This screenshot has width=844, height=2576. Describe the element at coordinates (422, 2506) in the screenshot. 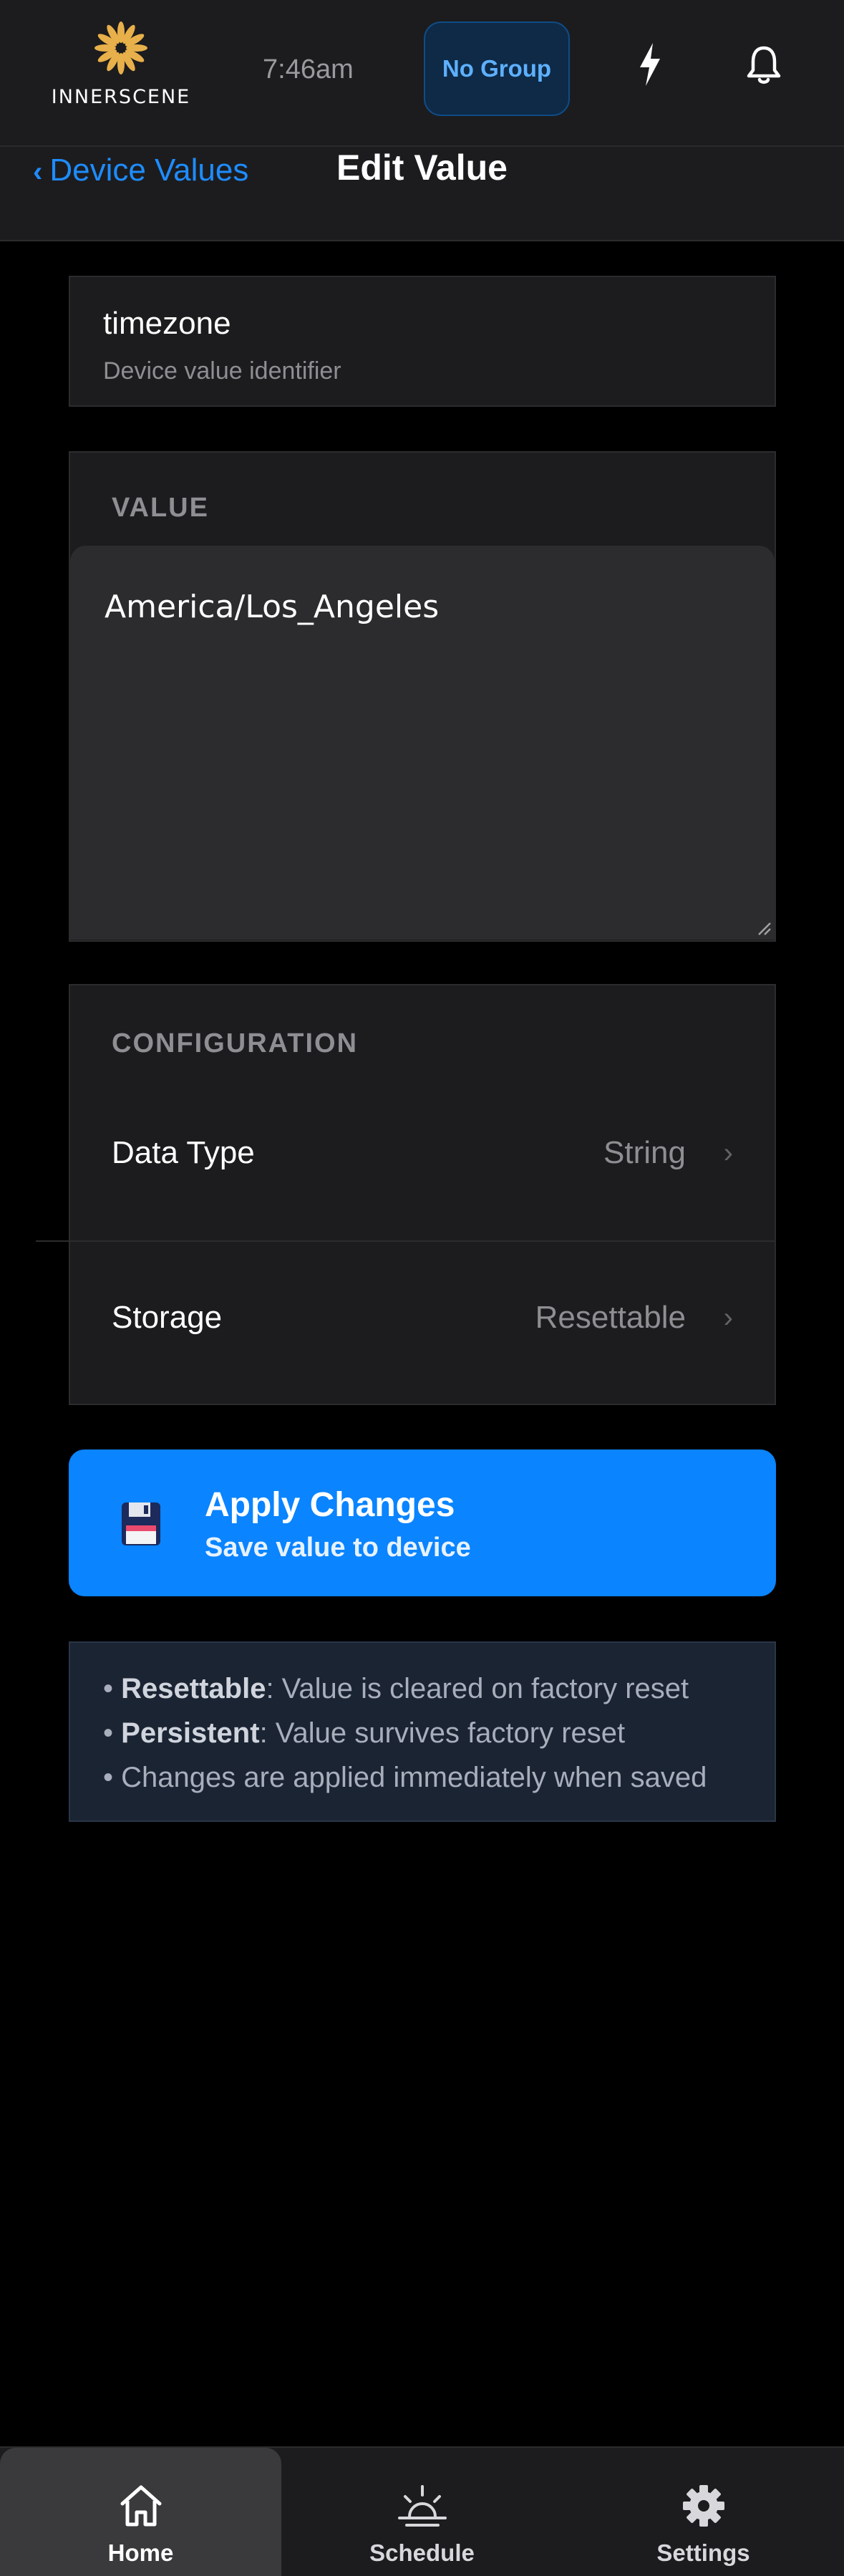

I see `sunrise-icon` at that location.